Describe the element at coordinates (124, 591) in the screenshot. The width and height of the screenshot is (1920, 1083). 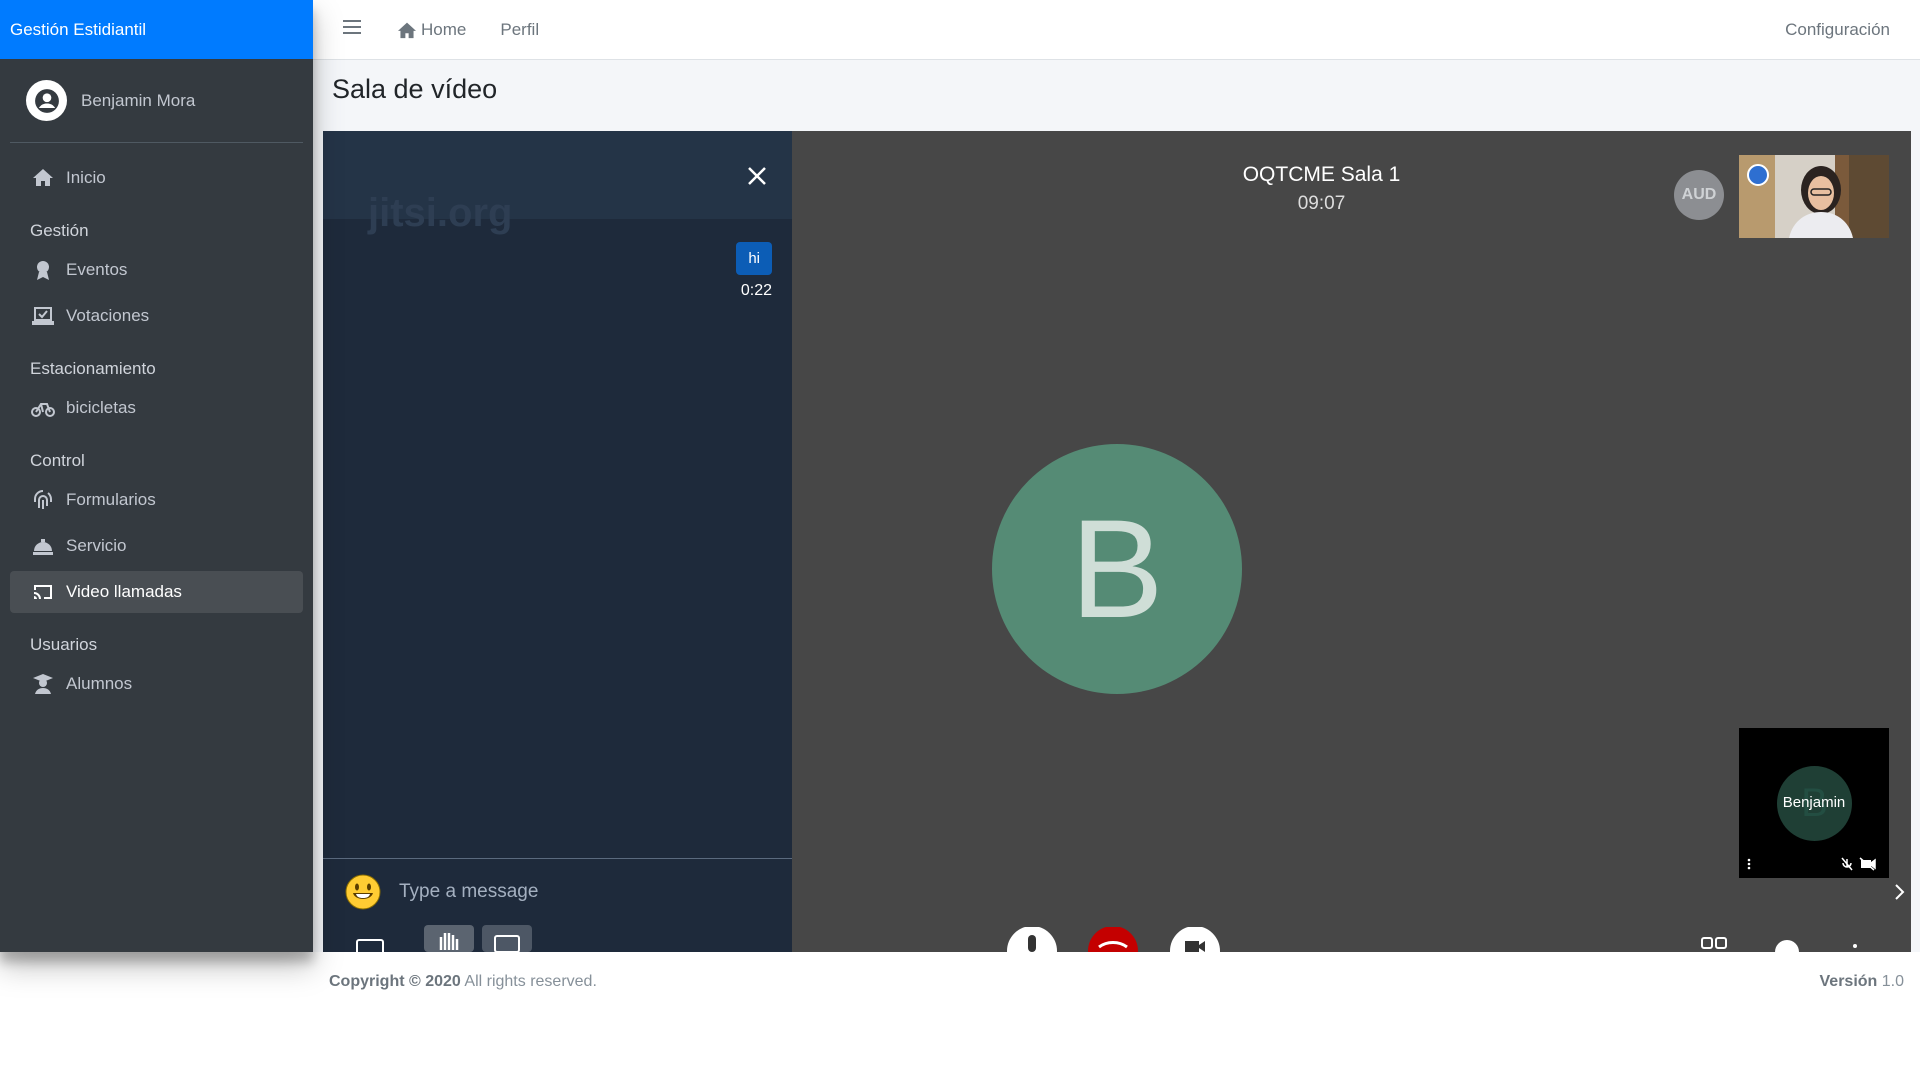
I see `sidebar-item-label: Video llamadas` at that location.